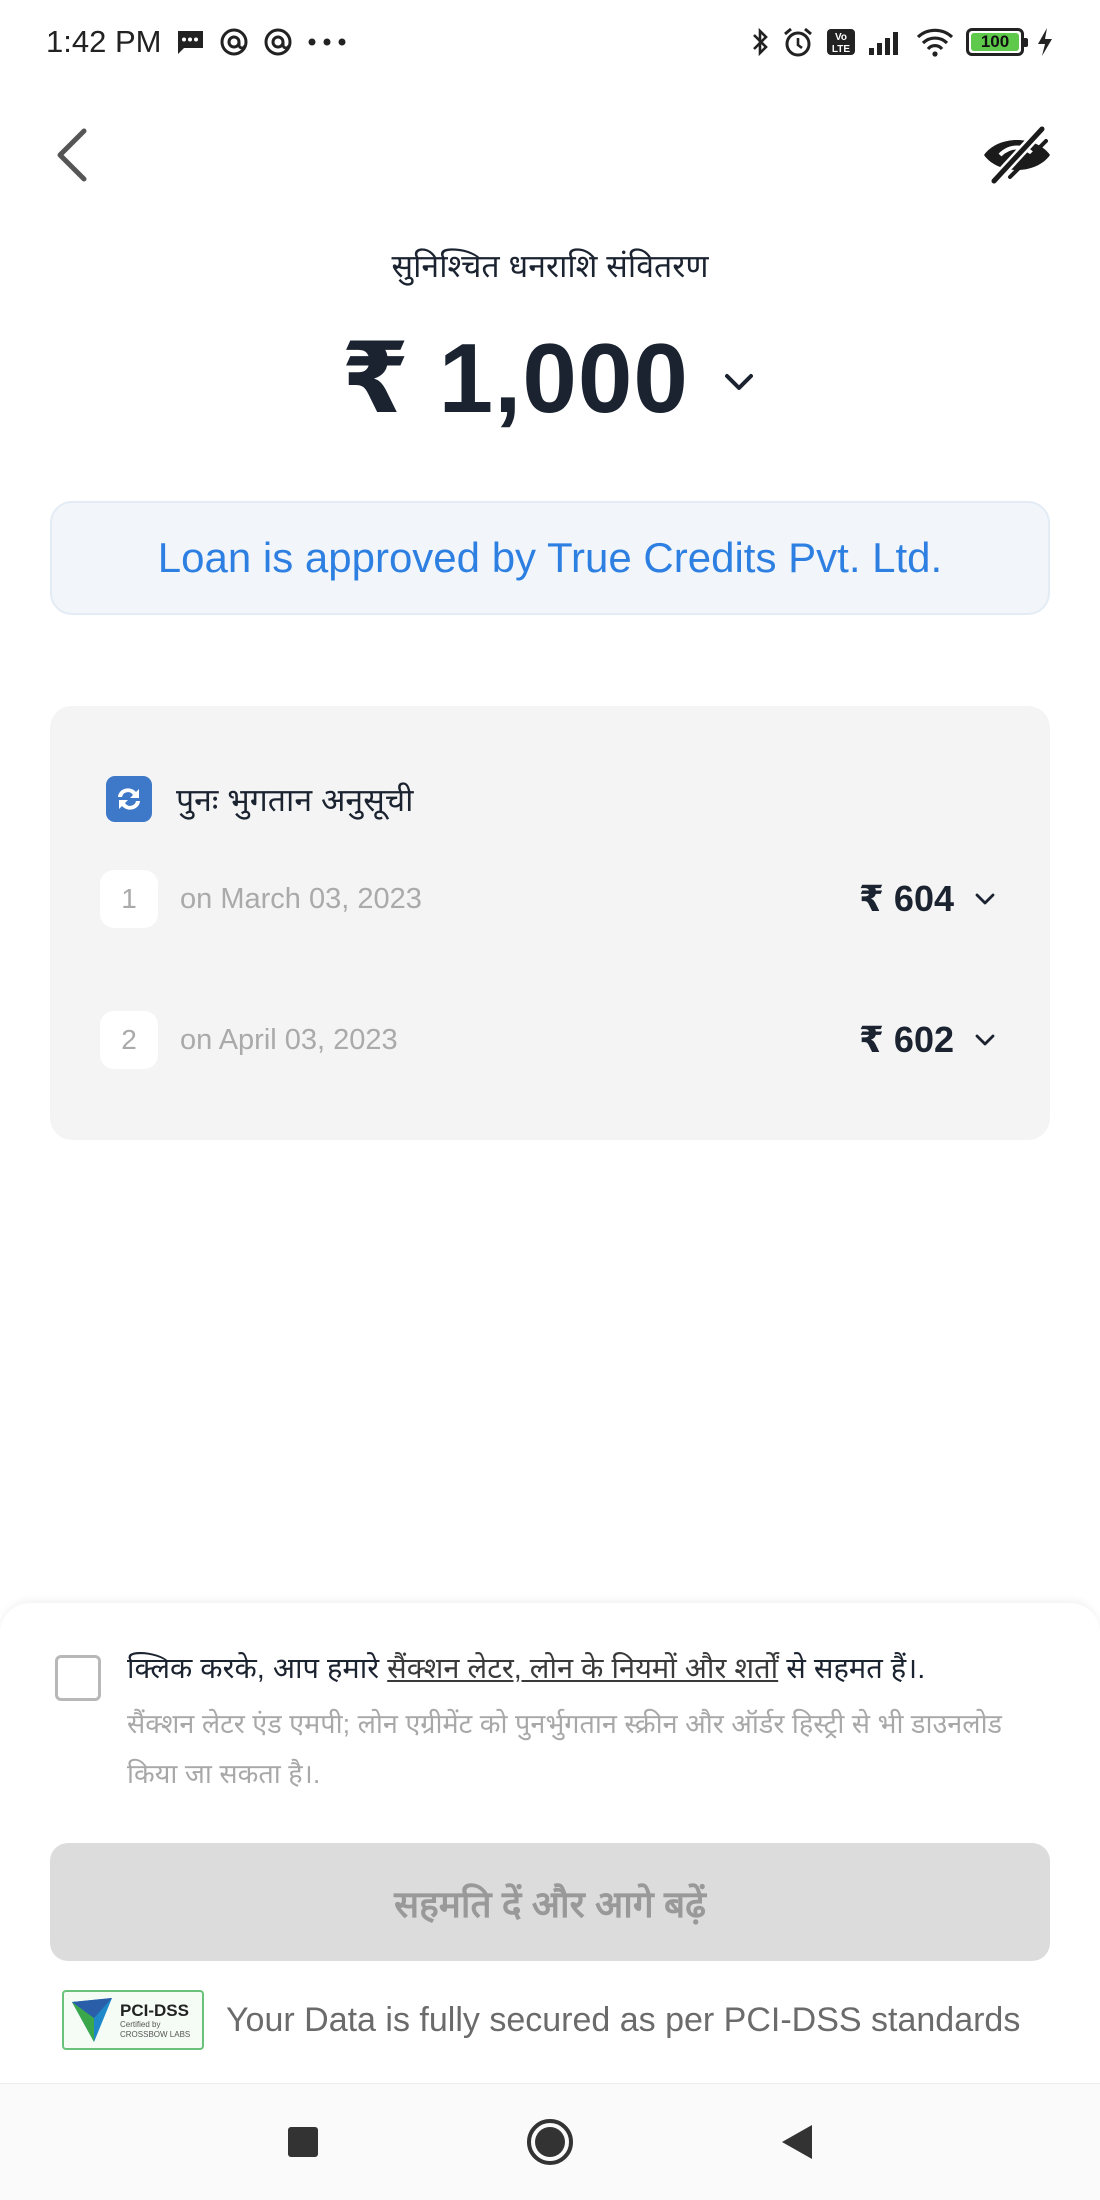 The width and height of the screenshot is (1100, 2200). Describe the element at coordinates (550, 1902) in the screenshot. I see `agree-continue-button: सहमति दें और आगे बढ़ें` at that location.